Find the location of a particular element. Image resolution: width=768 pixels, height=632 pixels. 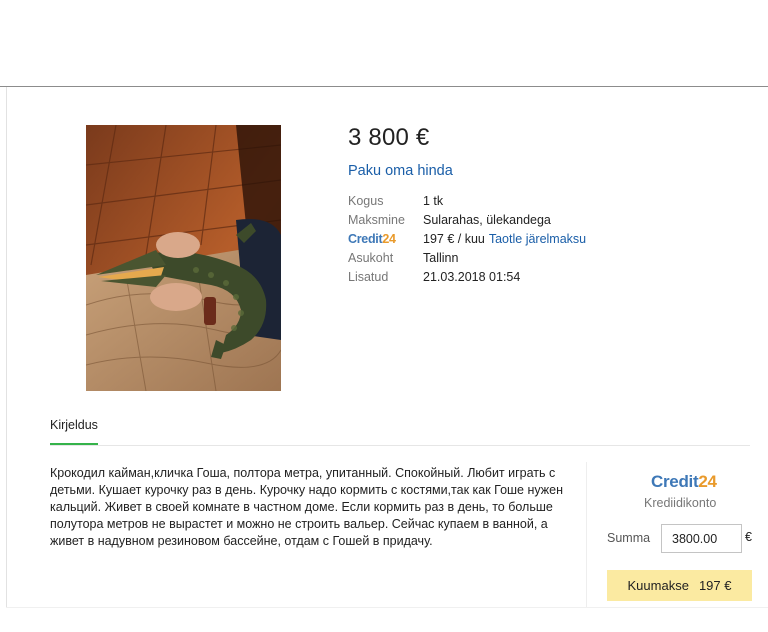

detail-label: Maksmine is located at coordinates (376, 220).